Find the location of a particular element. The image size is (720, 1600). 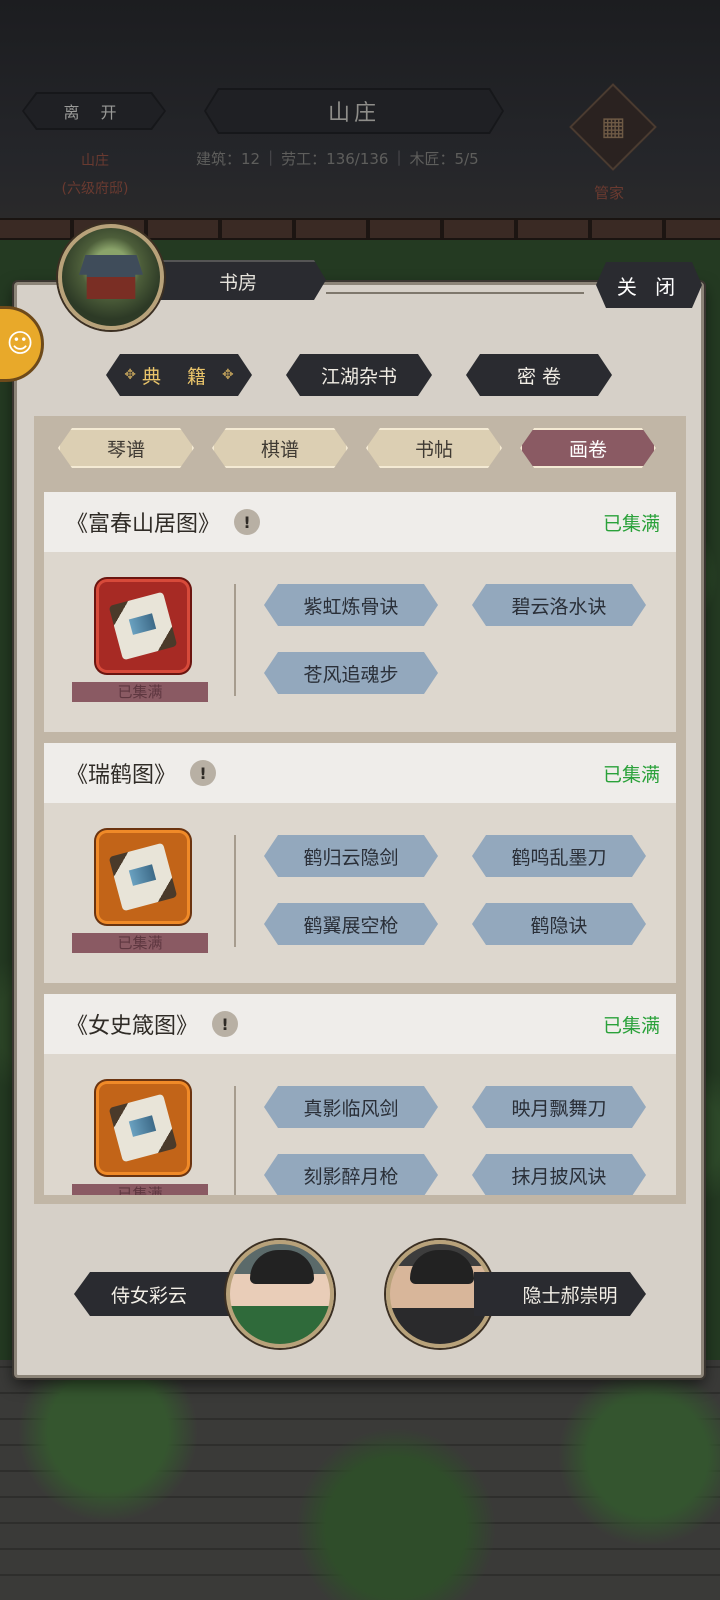

skill-button: 映月飘舞刀 is located at coordinates (559, 1107).